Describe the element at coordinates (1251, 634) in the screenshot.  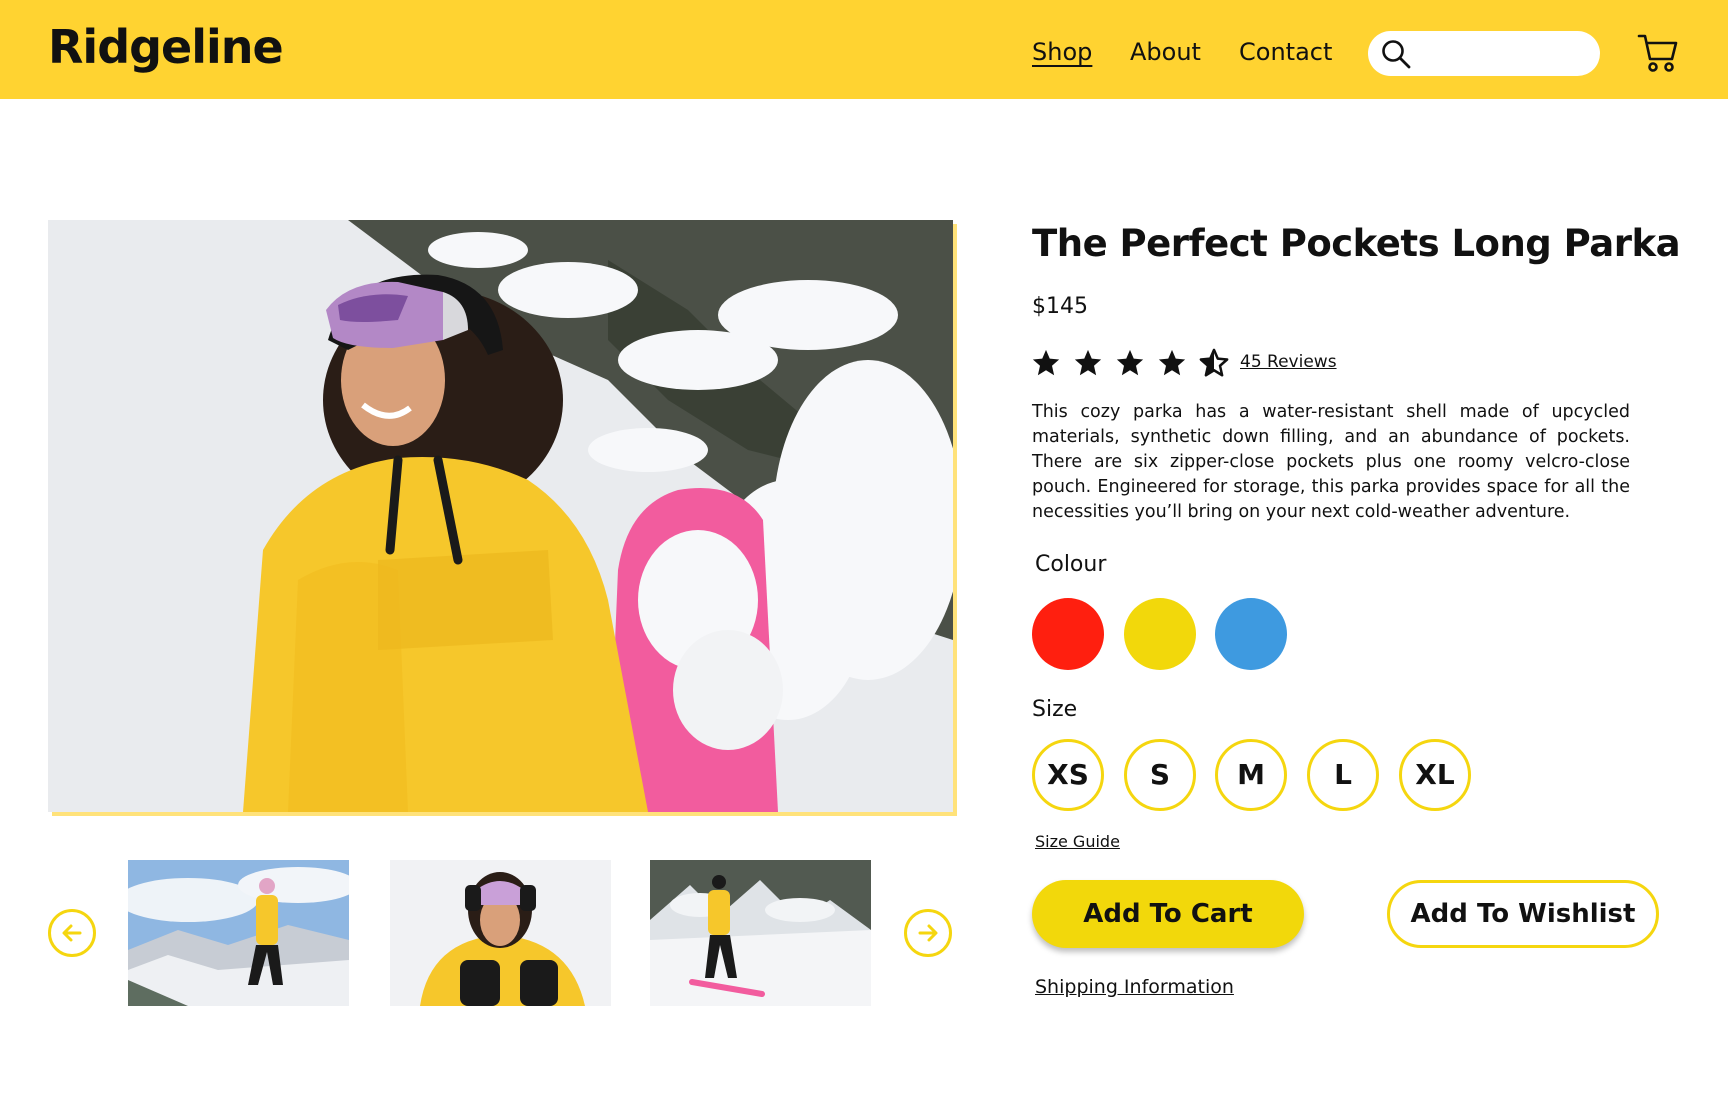
I see `colour-swatch-blue` at that location.